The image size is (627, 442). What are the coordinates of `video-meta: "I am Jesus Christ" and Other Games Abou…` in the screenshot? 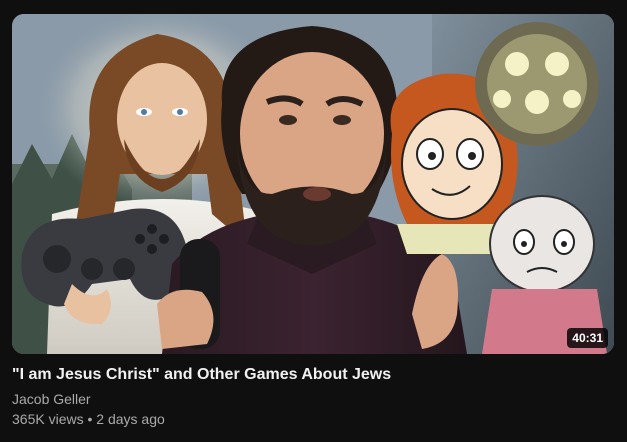 It's located at (312, 396).